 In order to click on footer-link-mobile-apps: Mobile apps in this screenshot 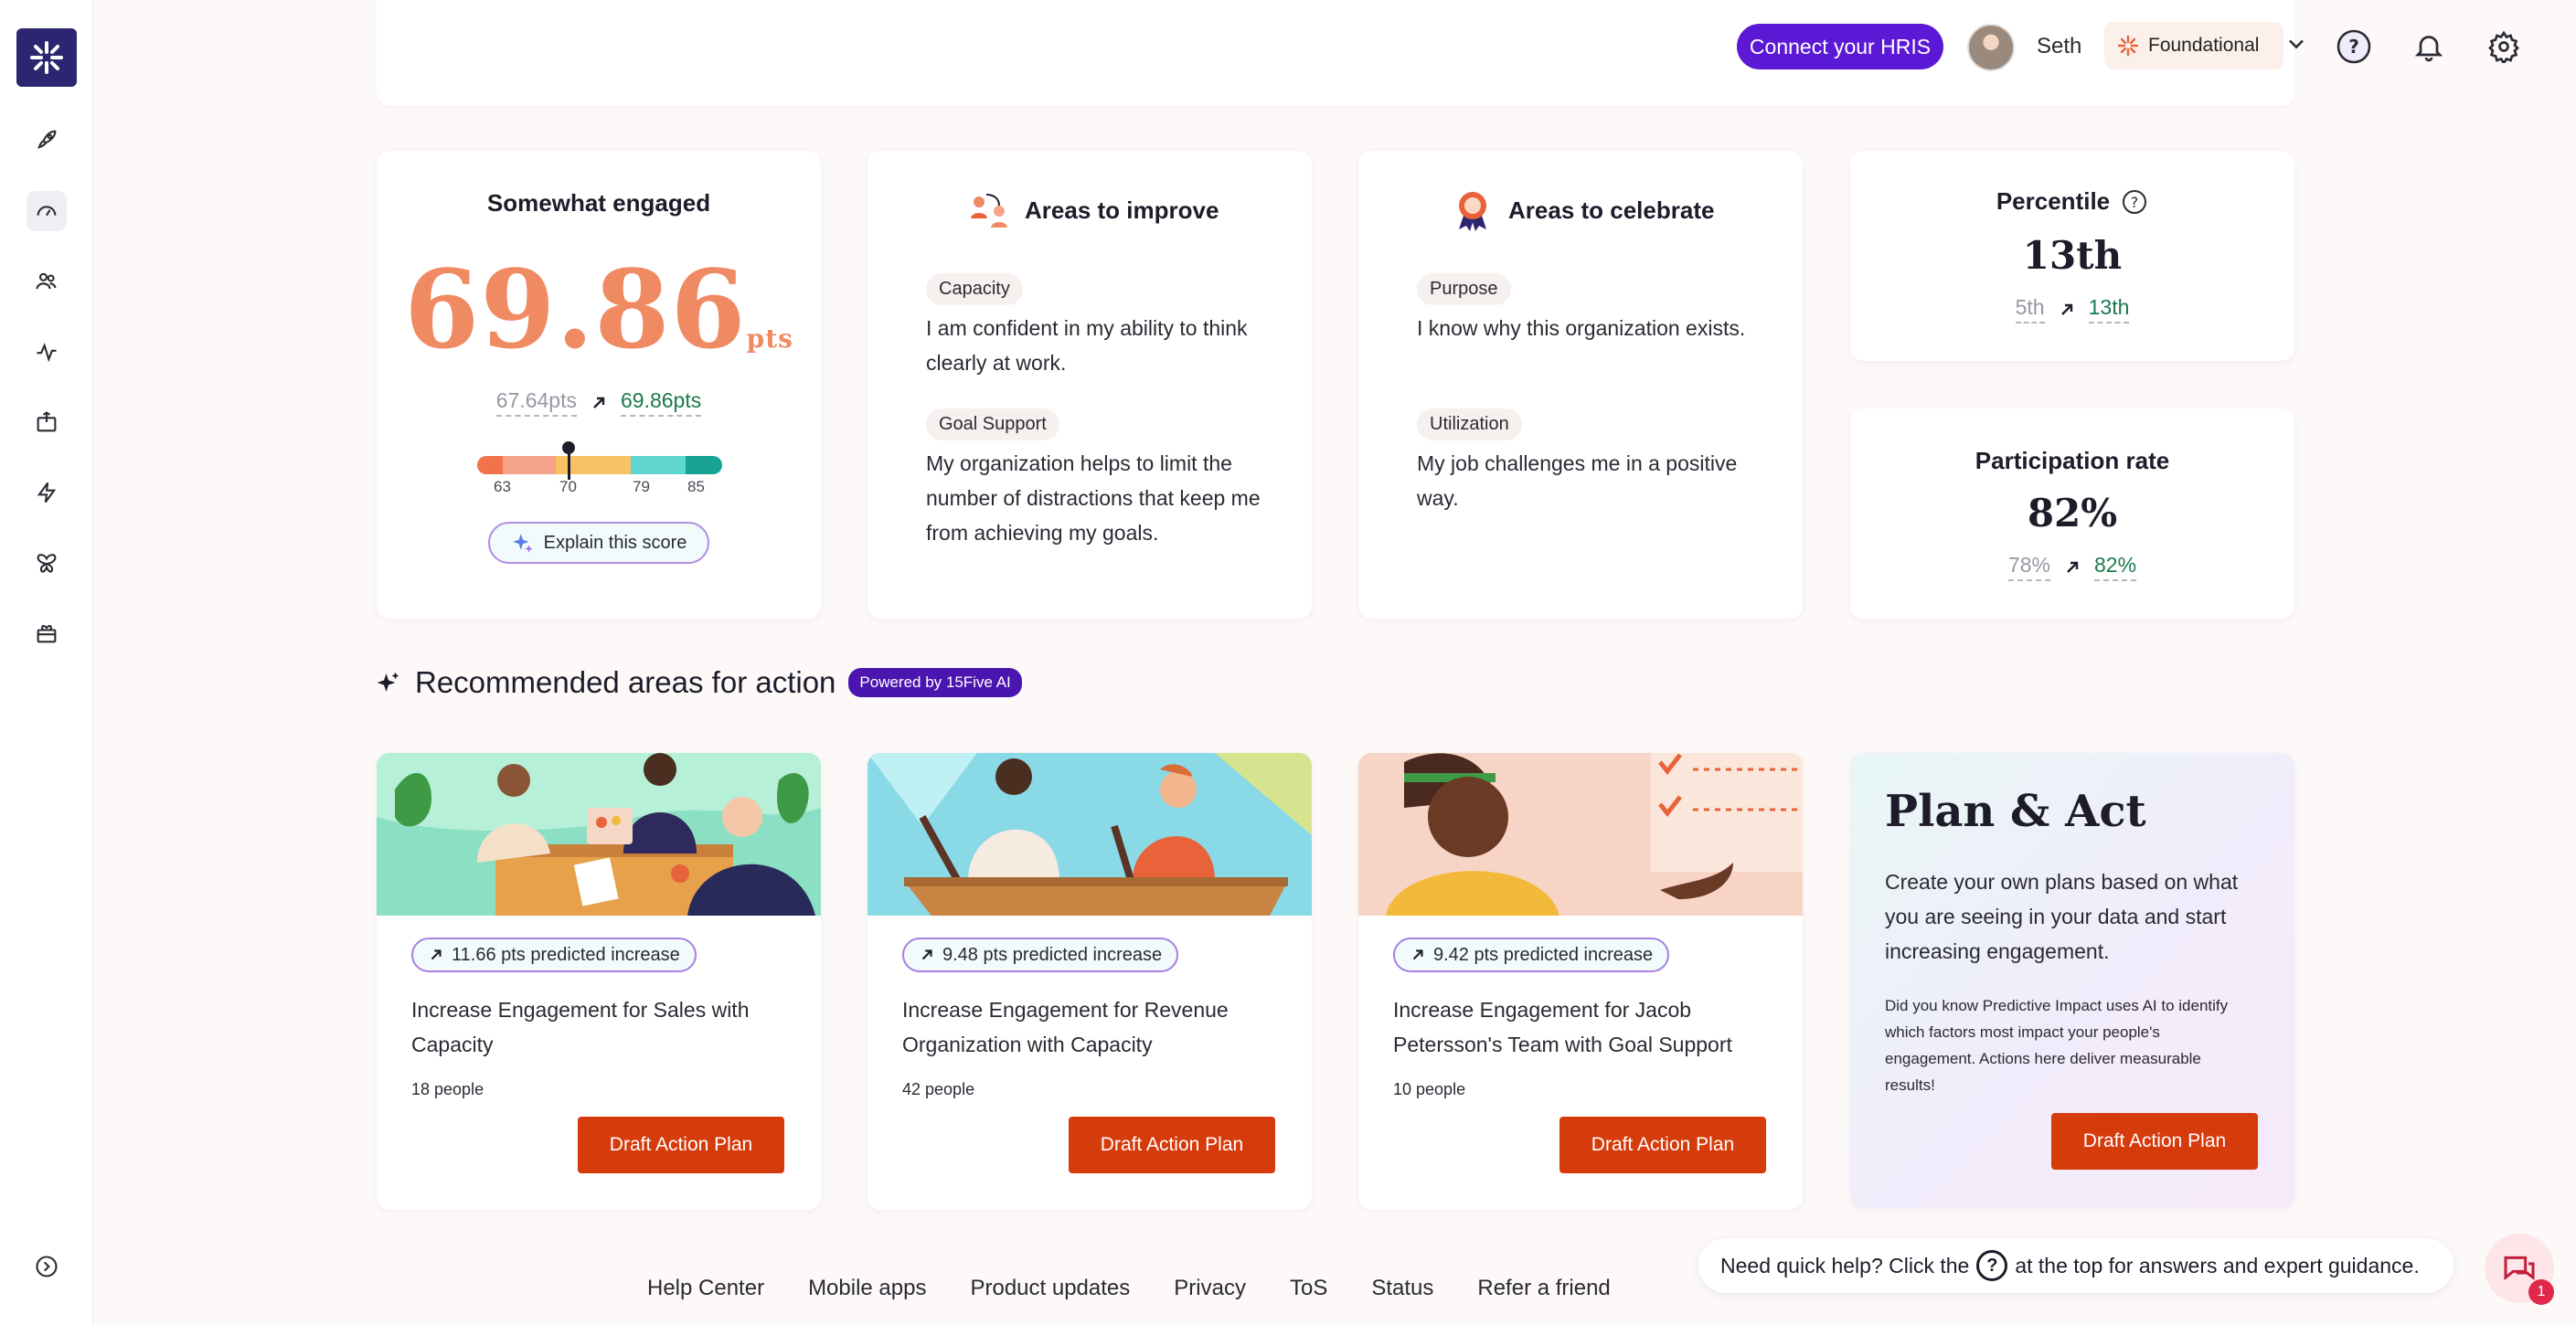, I will do `click(867, 1288)`.